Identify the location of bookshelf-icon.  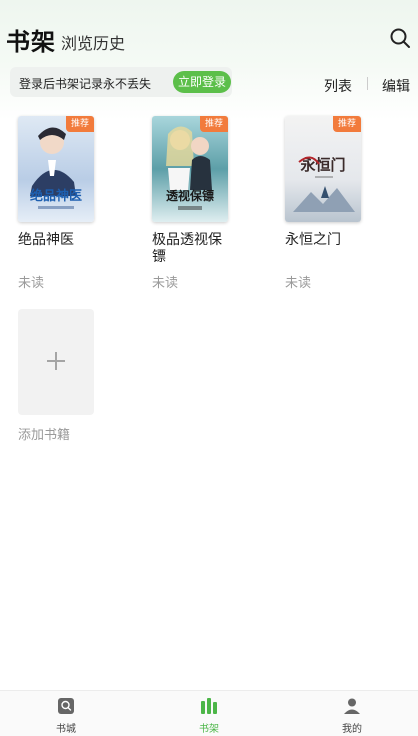
(209, 706).